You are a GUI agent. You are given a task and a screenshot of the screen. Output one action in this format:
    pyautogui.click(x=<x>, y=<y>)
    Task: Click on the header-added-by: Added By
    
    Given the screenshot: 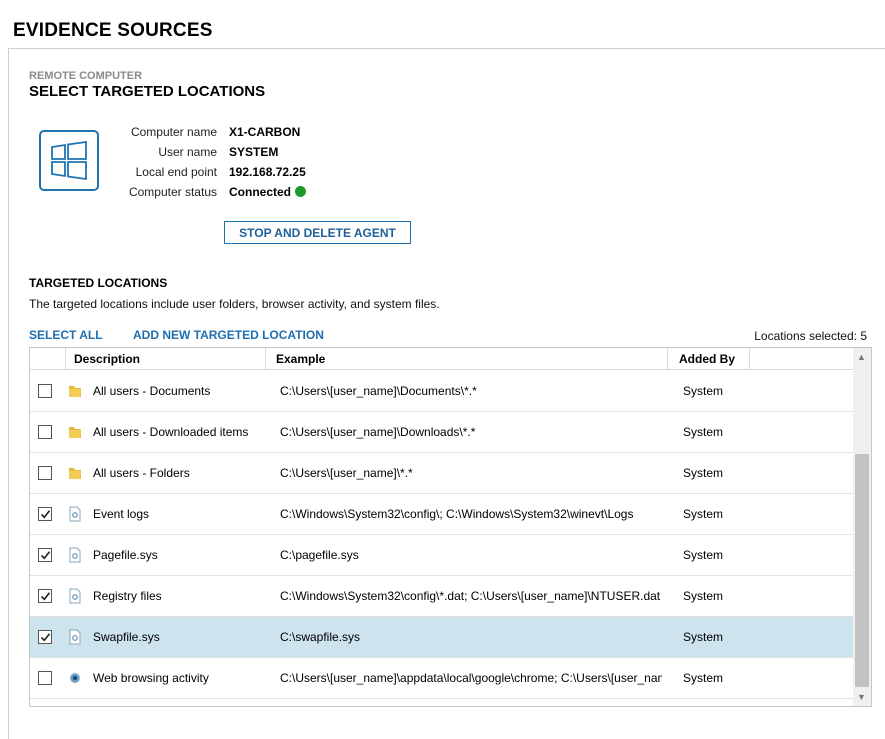 What is the action you would take?
    pyautogui.click(x=709, y=359)
    